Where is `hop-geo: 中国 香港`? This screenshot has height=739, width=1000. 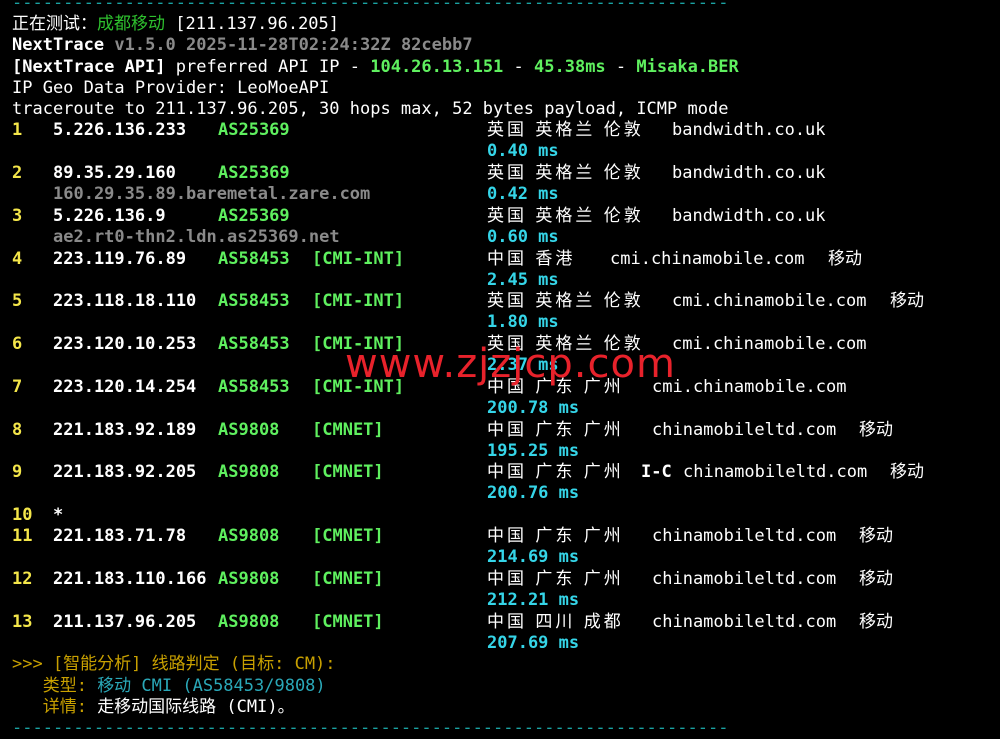 hop-geo: 中国 香港 is located at coordinates (531, 259).